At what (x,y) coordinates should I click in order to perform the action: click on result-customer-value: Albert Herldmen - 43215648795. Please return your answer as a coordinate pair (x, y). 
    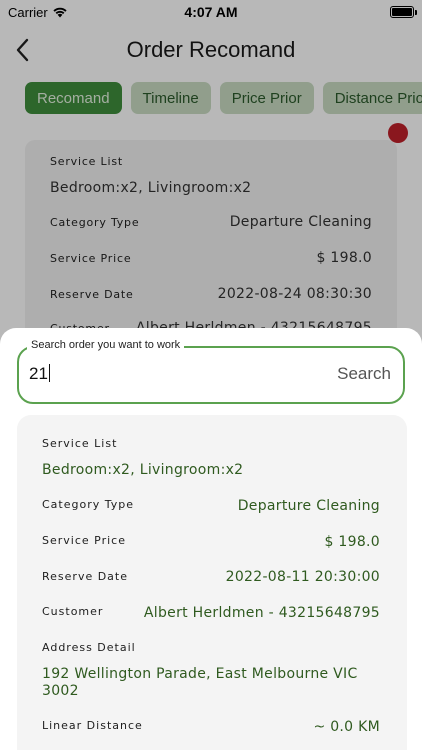
    Looking at the image, I should click on (261, 613).